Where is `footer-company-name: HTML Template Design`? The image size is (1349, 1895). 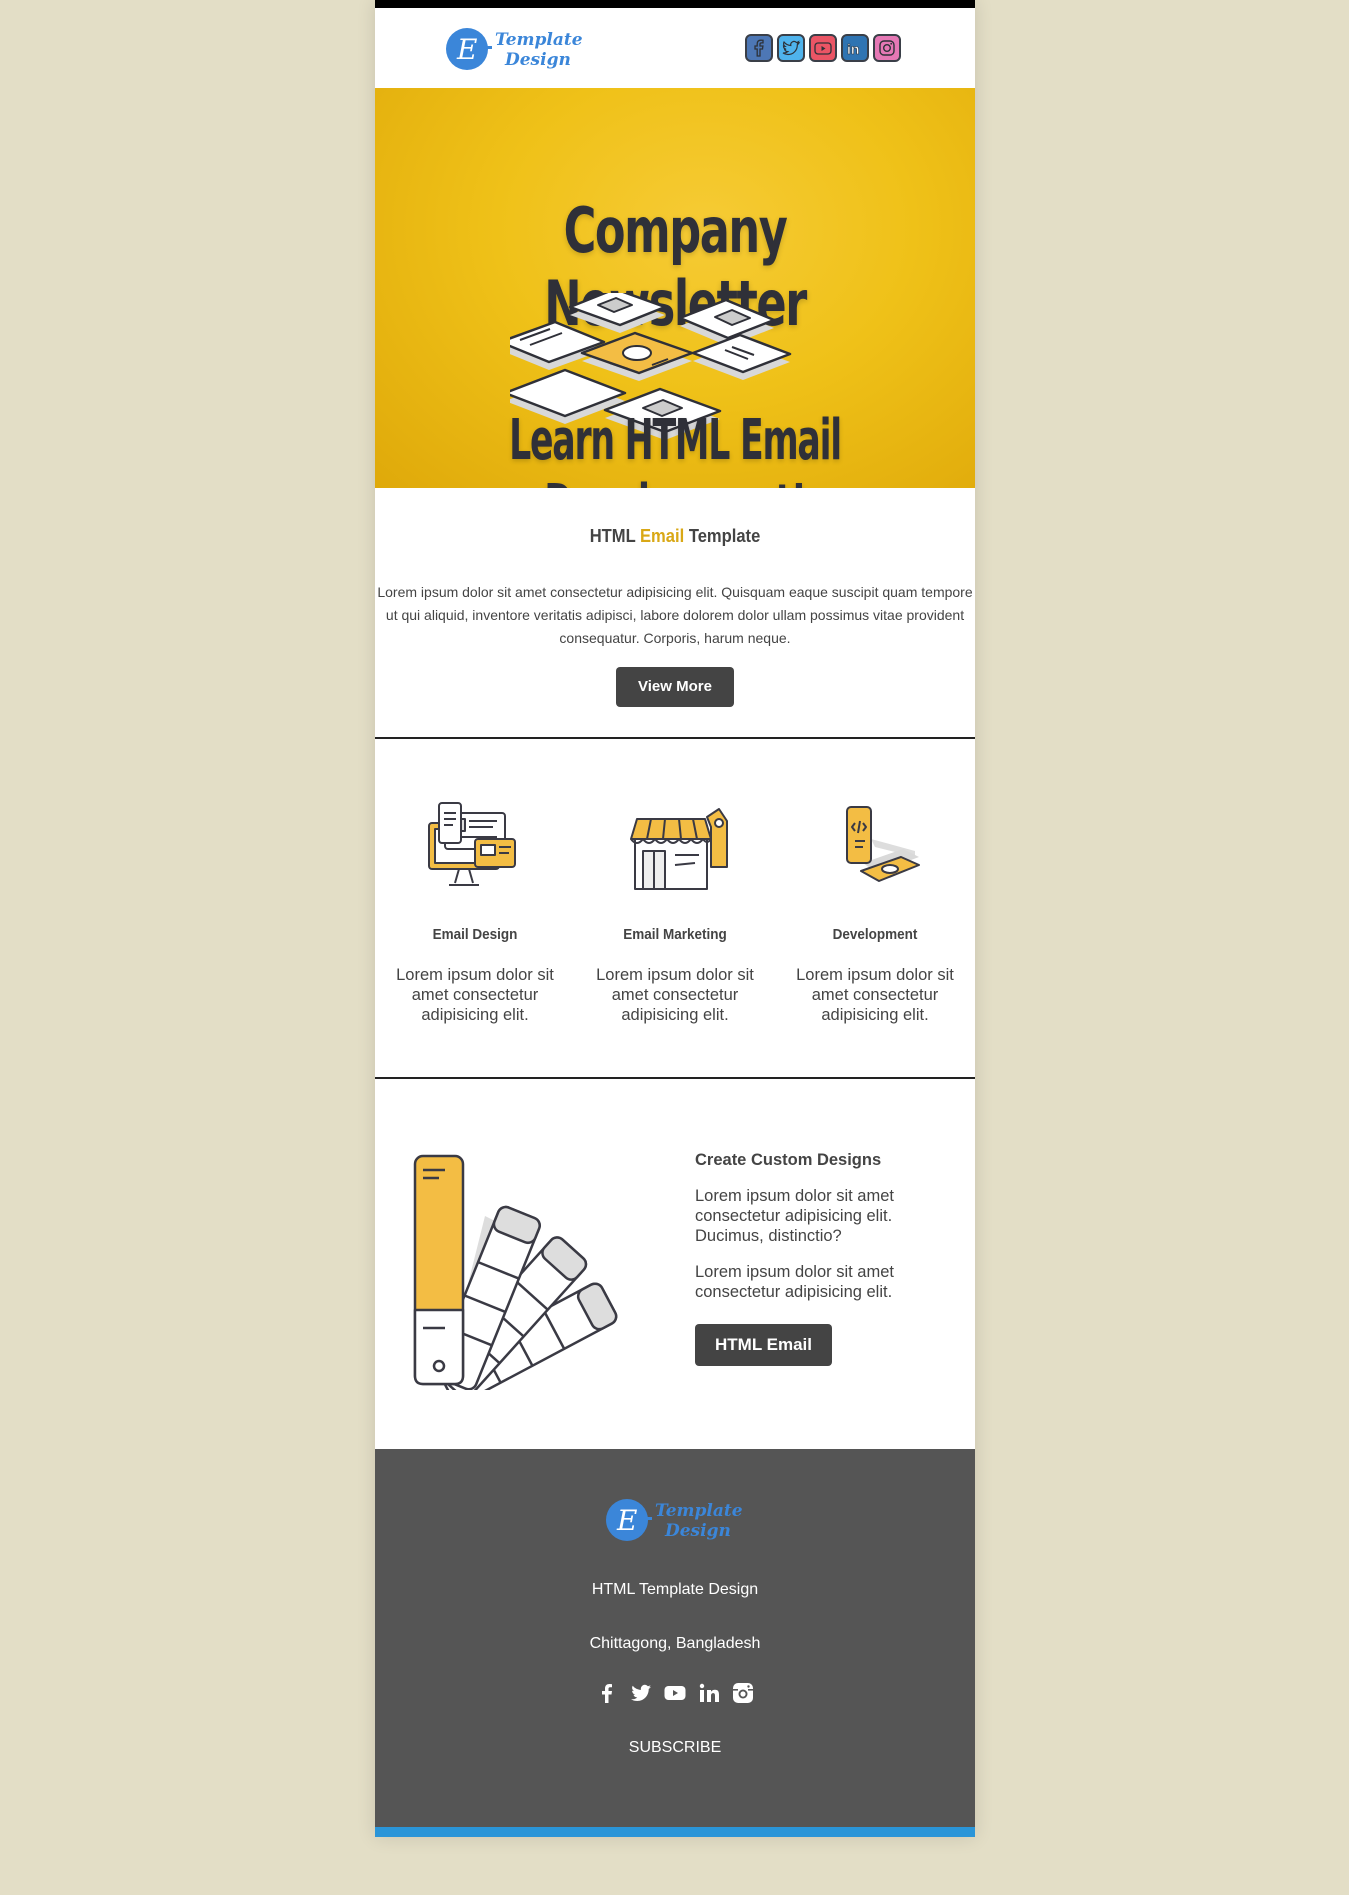 footer-company-name: HTML Template Design is located at coordinates (675, 1589).